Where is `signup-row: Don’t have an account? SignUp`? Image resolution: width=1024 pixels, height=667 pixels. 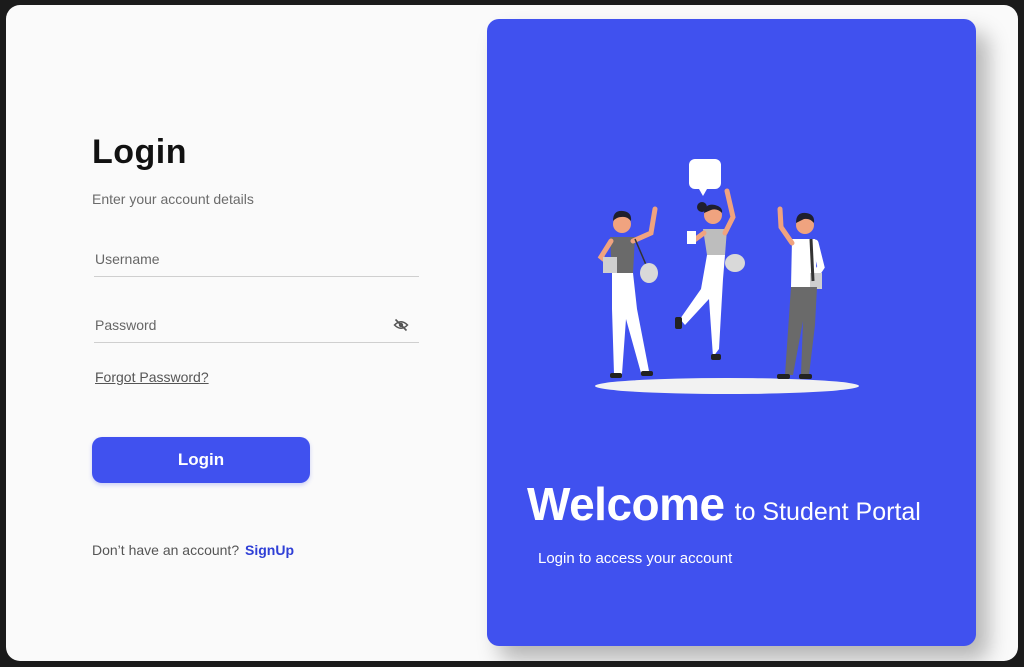
signup-row: Don’t have an account? SignUp is located at coordinates (193, 550).